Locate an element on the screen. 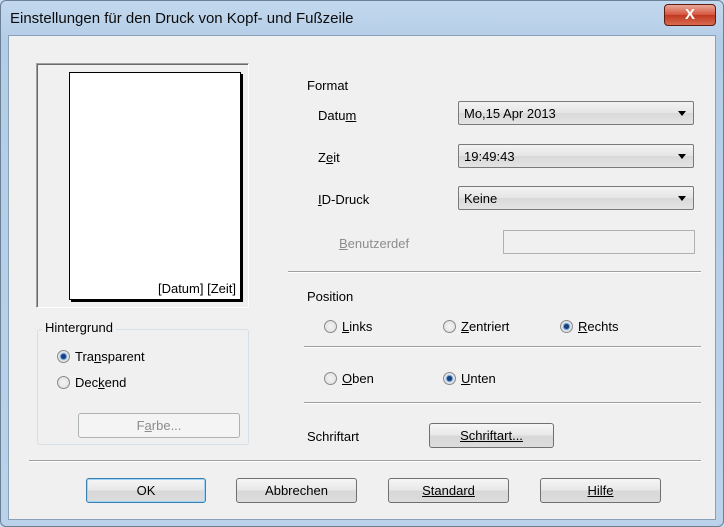  radio-center-label: Zentriert is located at coordinates (485, 326).